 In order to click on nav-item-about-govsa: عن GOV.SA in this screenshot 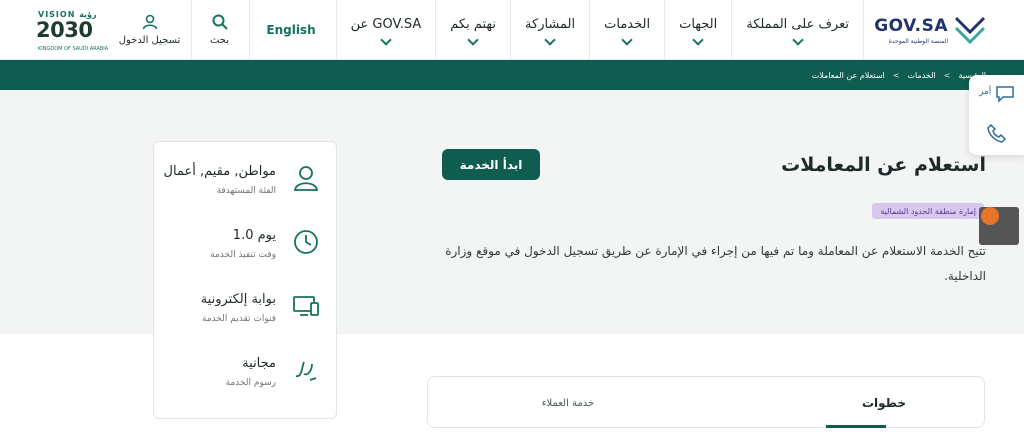, I will do `click(385, 30)`.